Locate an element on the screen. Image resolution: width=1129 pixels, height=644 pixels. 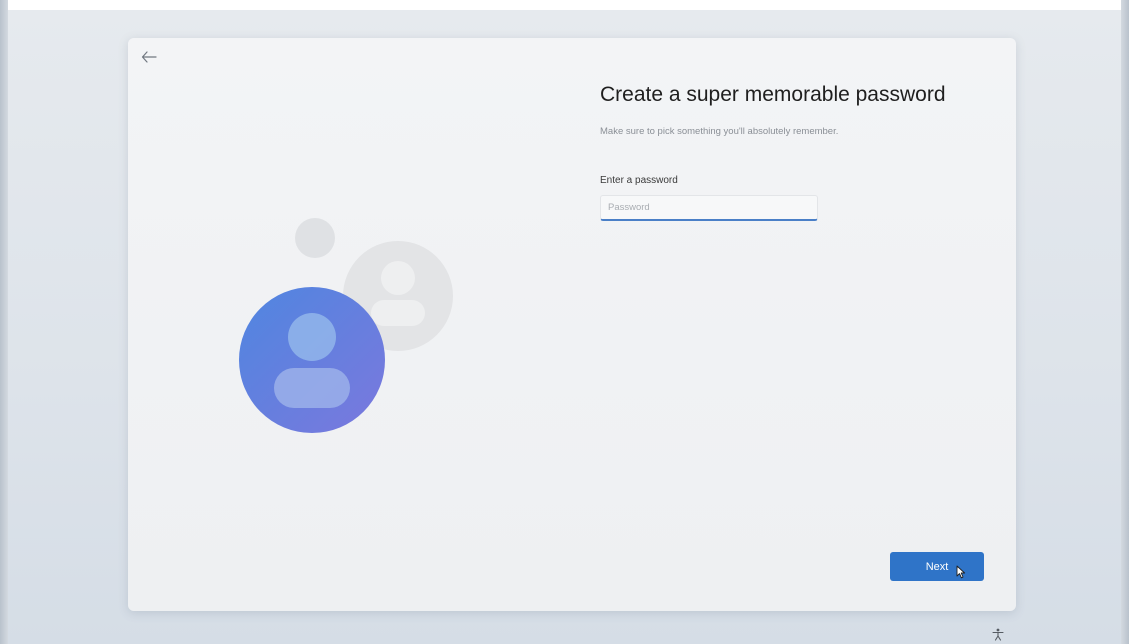
avatar-body is located at coordinates (312, 388).